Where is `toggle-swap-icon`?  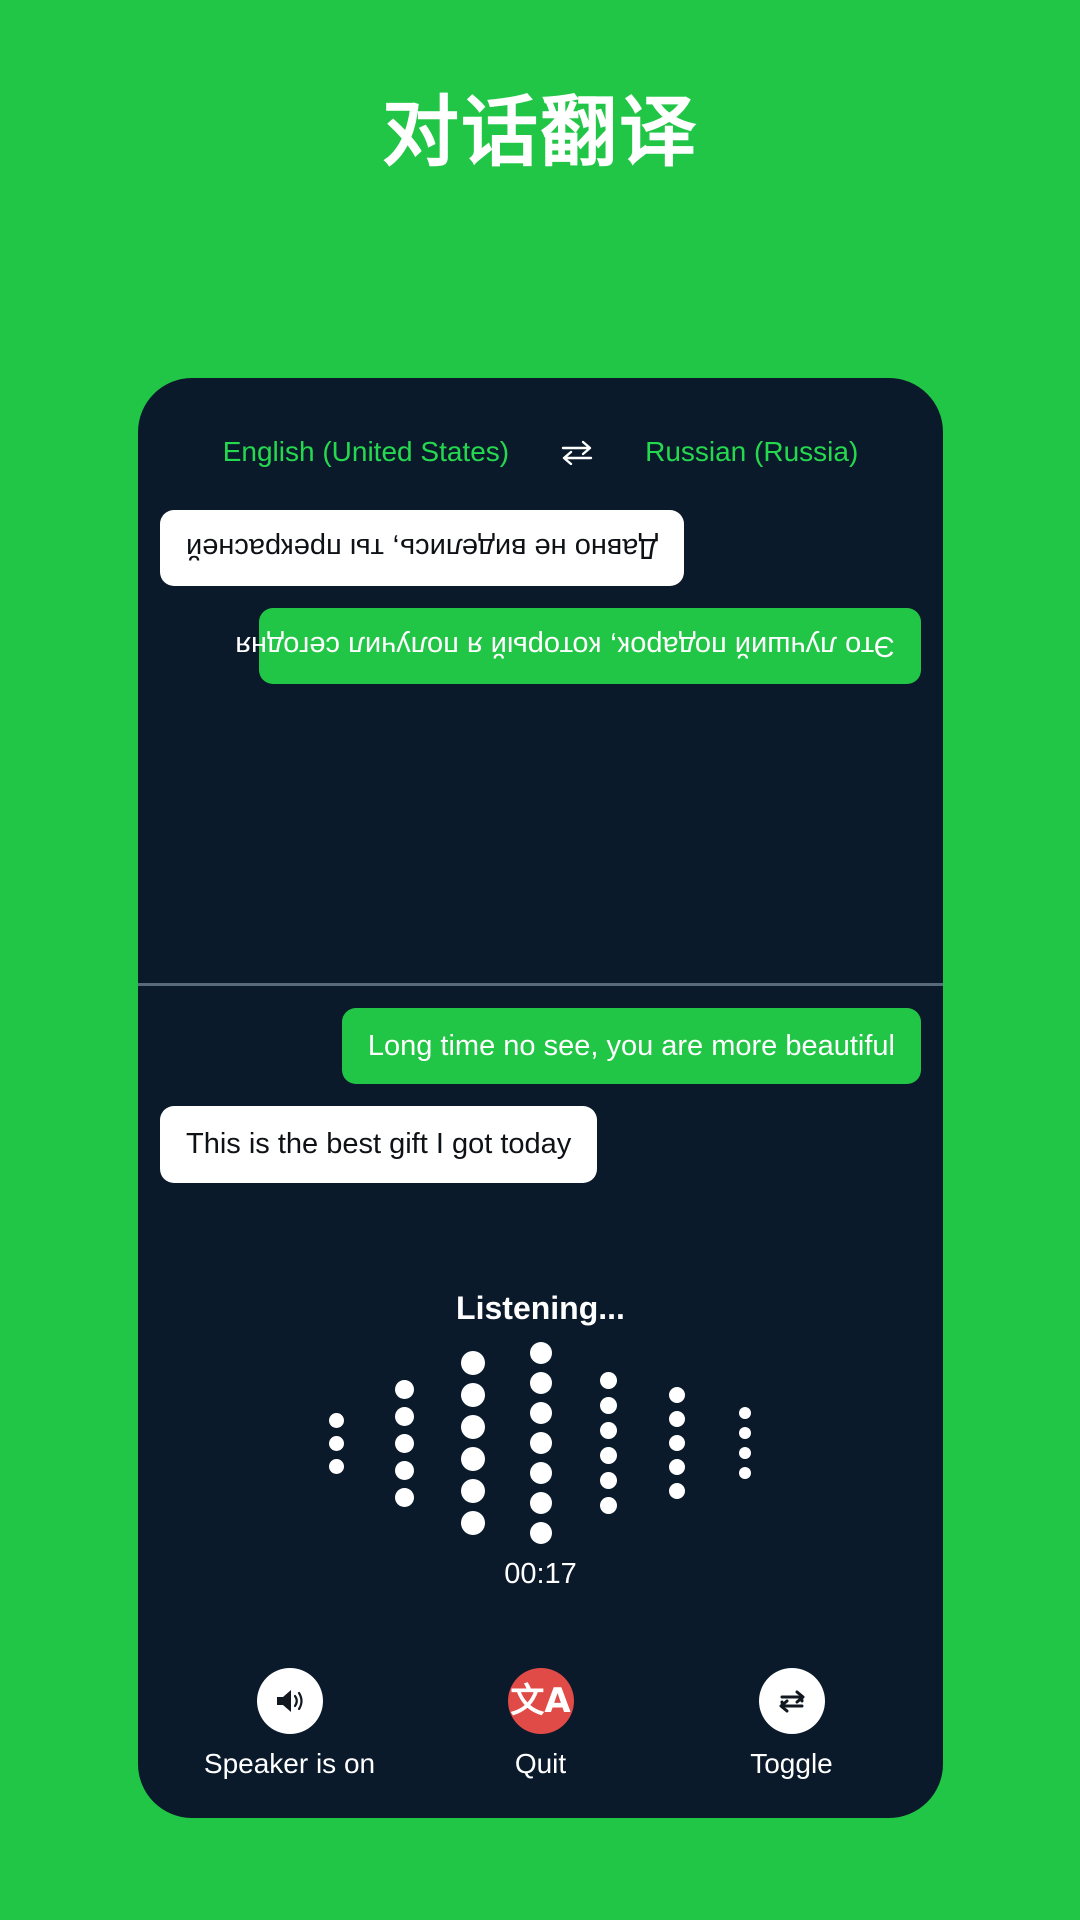 toggle-swap-icon is located at coordinates (791, 1701).